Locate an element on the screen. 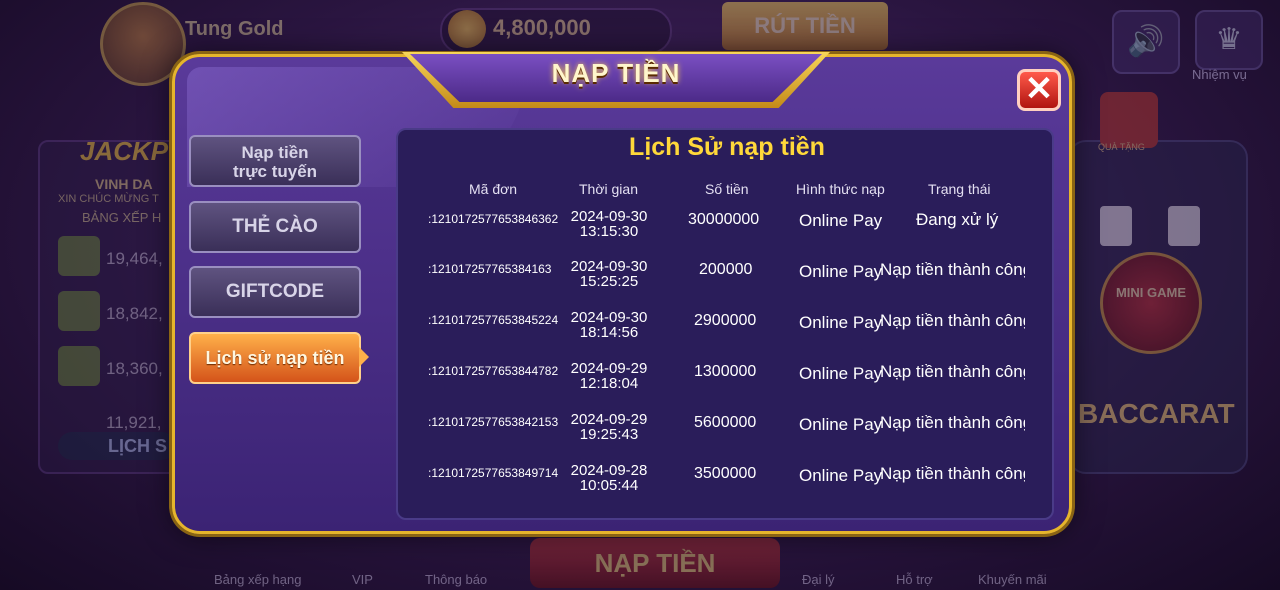 The width and height of the screenshot is (1280, 590). order-time: 2024-09-29 19:25:43 is located at coordinates (609, 427).